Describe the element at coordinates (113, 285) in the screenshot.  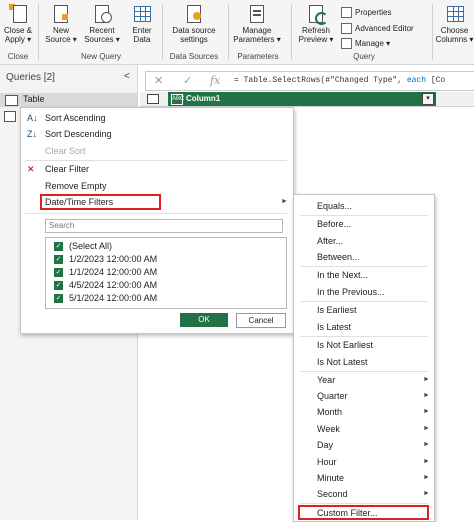
I see `list-item: 4/5/2024 12:00:00 AM` at that location.